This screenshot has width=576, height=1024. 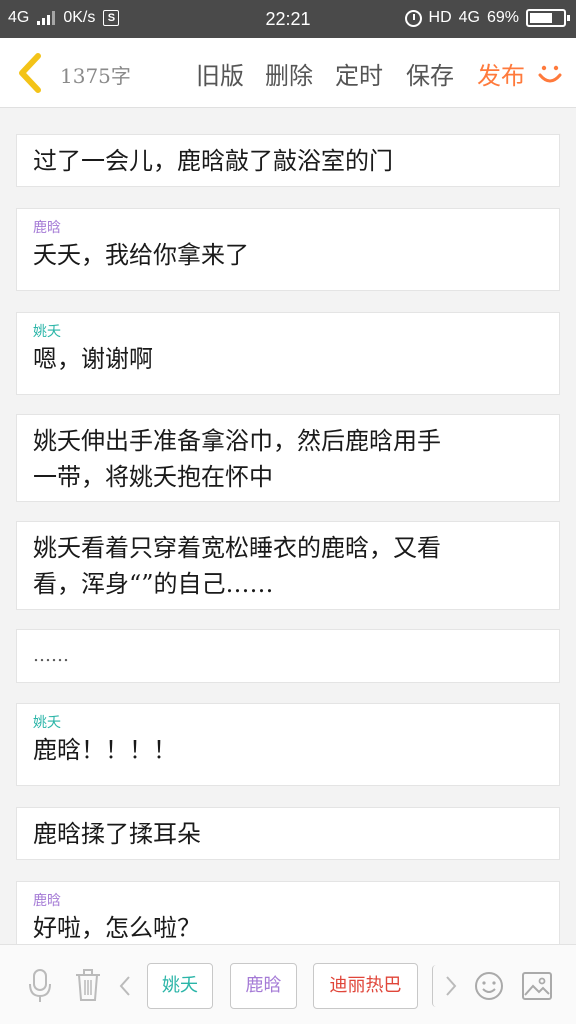 I want to click on dialogue-line: 一带，将姚夭抱在怀中, so click(x=153, y=477).